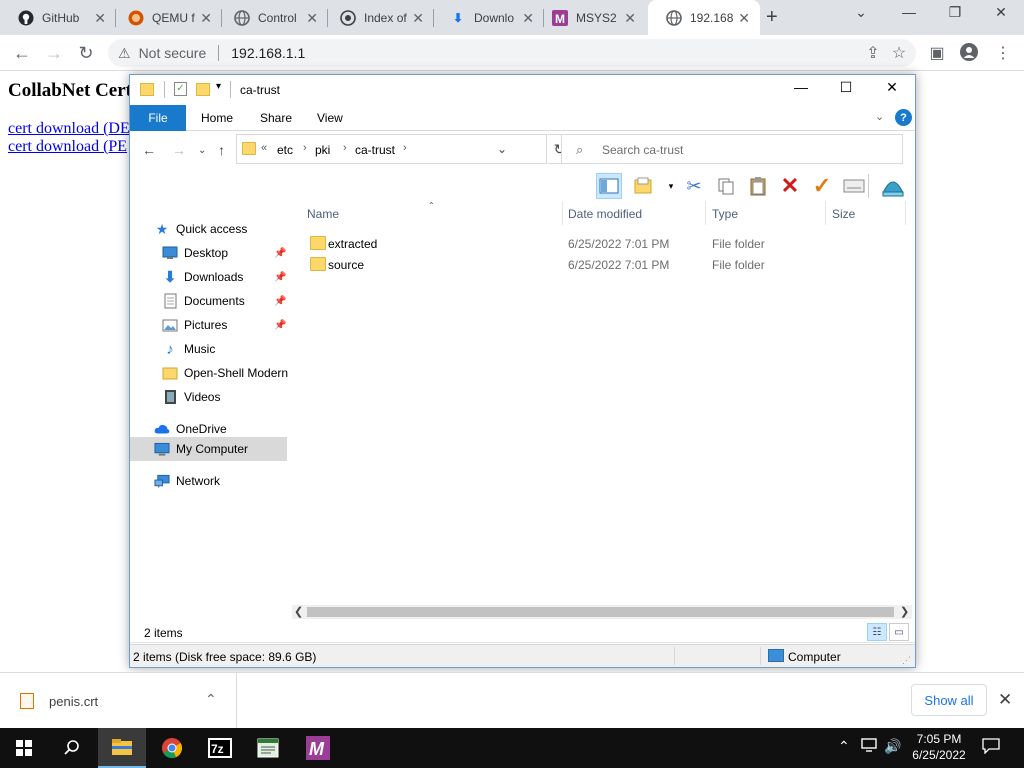 Image resolution: width=1024 pixels, height=768 pixels. What do you see at coordinates (906, 660) in the screenshot?
I see `resize-grip-icon: ⋰` at bounding box center [906, 660].